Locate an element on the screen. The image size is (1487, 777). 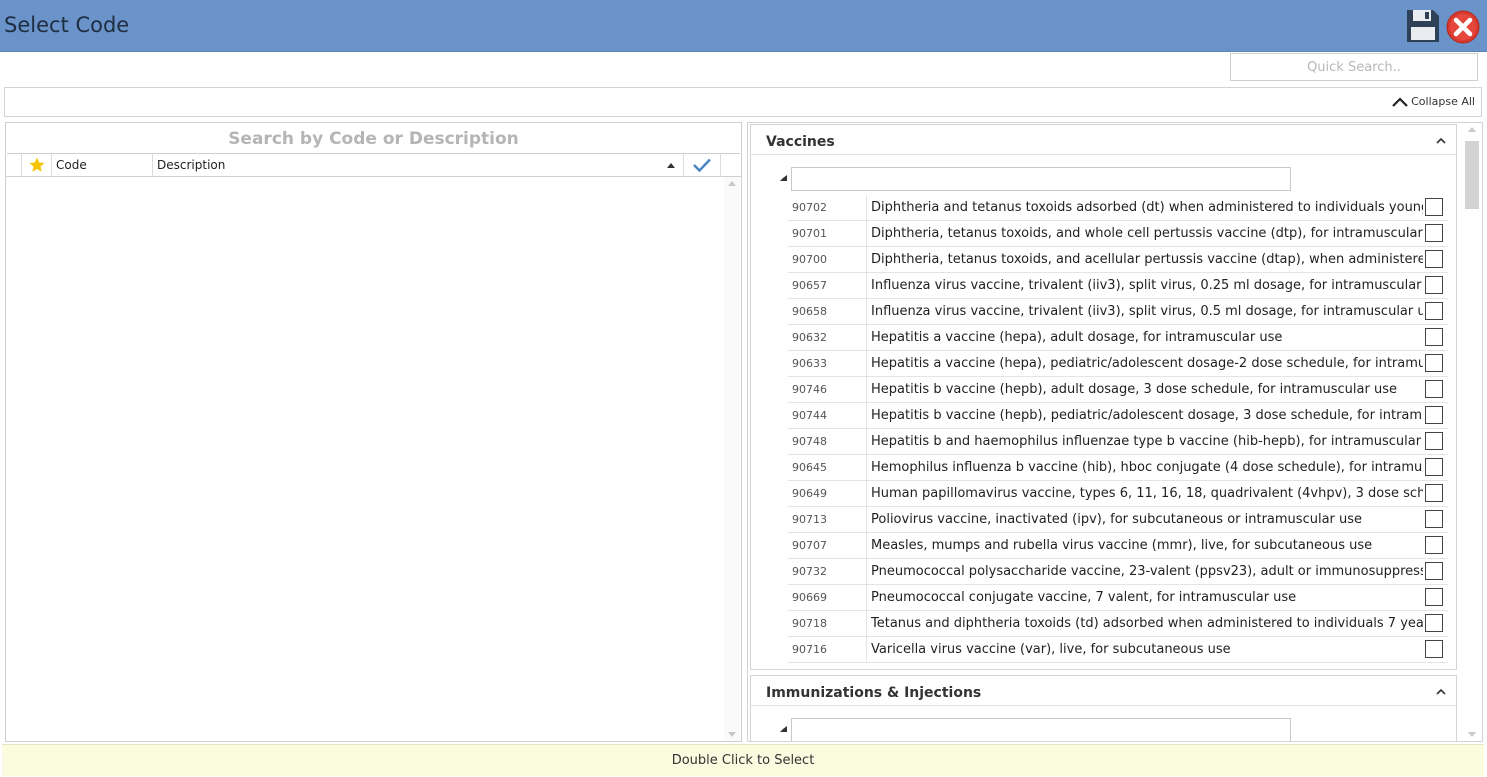
code-description-search-input is located at coordinates (373, 139).